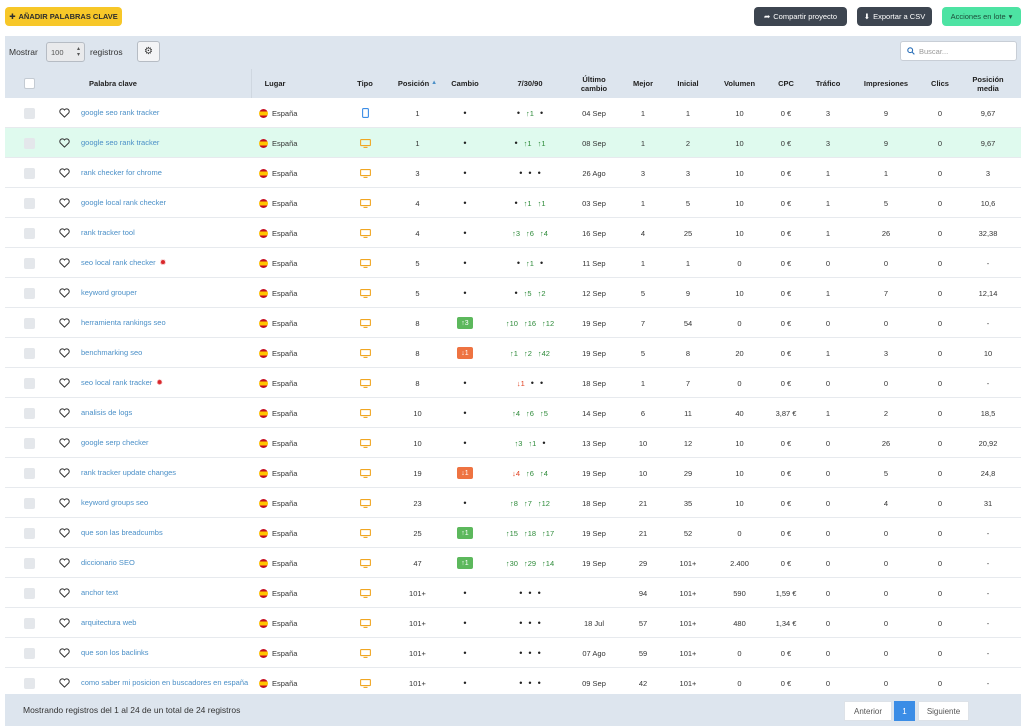 The height and width of the screenshot is (728, 1024). I want to click on pagination-next: Siguiente, so click(943, 711).